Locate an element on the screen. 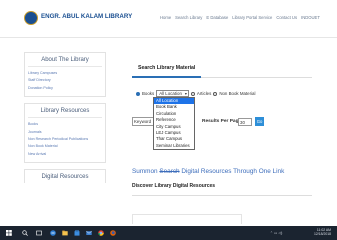 This screenshot has height=240, width=337. clock-date: 12/18/2018 is located at coordinates (322, 234).